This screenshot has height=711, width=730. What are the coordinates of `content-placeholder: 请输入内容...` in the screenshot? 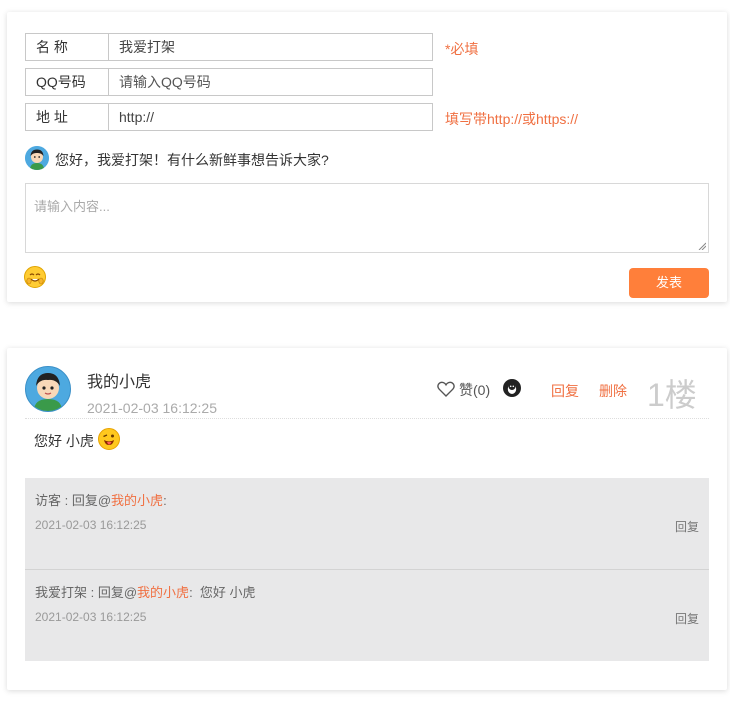 It's located at (72, 206).